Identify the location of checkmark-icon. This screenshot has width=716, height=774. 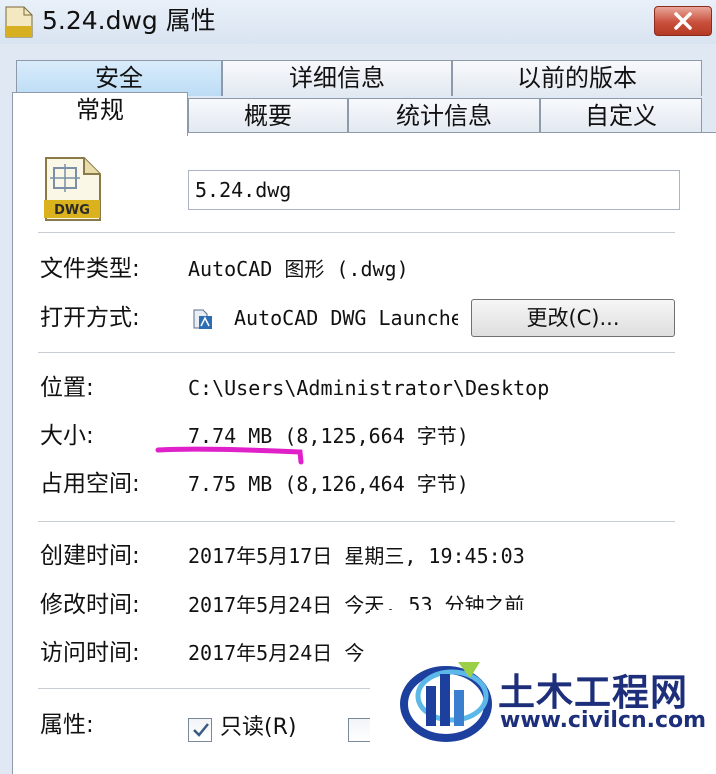
(201, 730).